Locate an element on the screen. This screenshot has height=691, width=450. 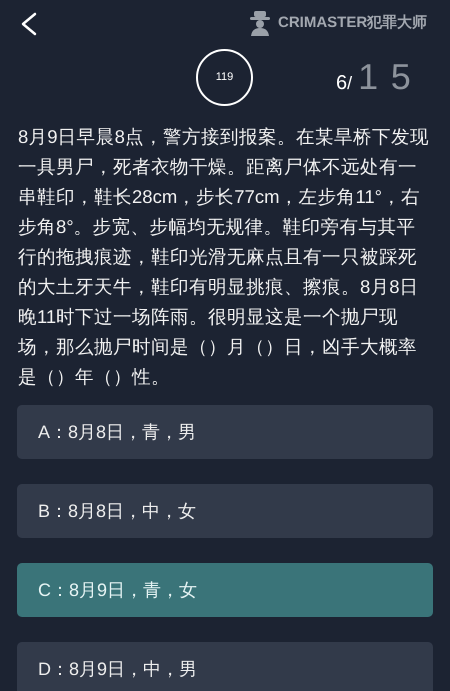
answer-option: C：8月9日，青，女 is located at coordinates (225, 590).